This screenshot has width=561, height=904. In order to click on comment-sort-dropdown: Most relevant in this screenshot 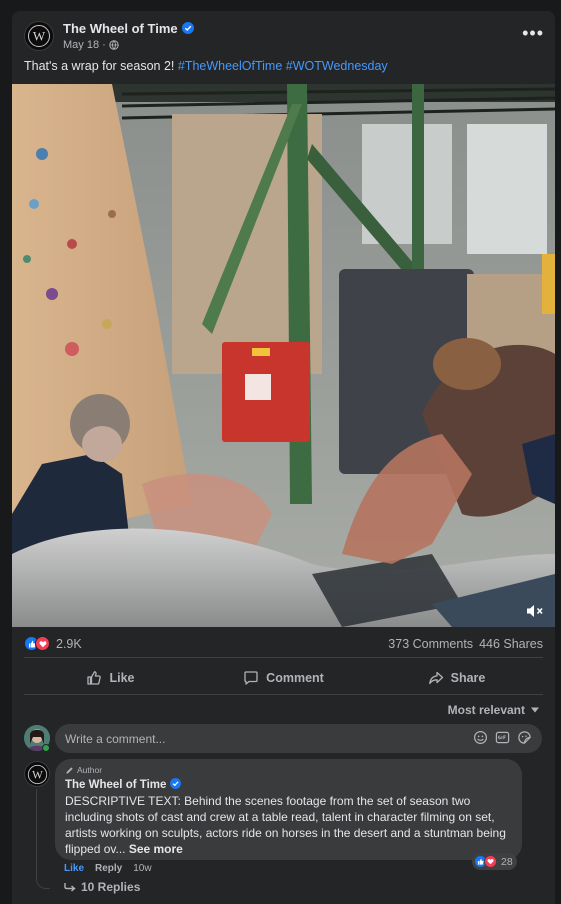, I will do `click(493, 710)`.